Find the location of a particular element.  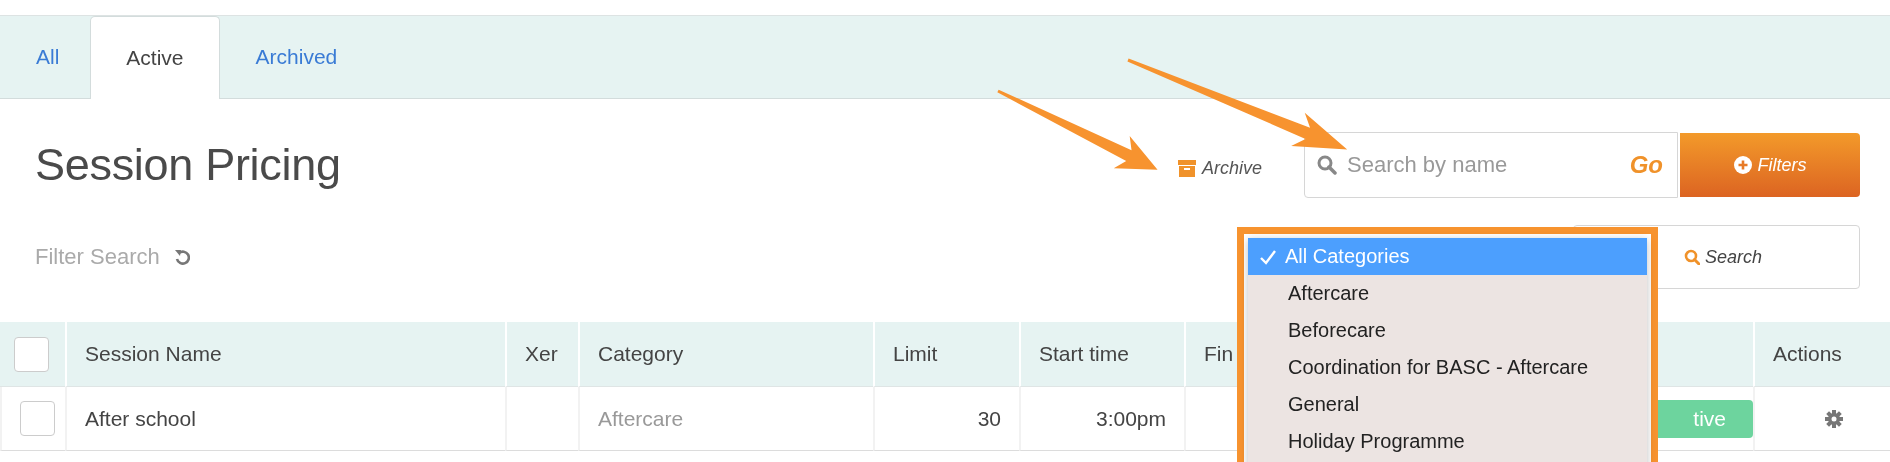

archive-box-icon is located at coordinates (1186, 168).